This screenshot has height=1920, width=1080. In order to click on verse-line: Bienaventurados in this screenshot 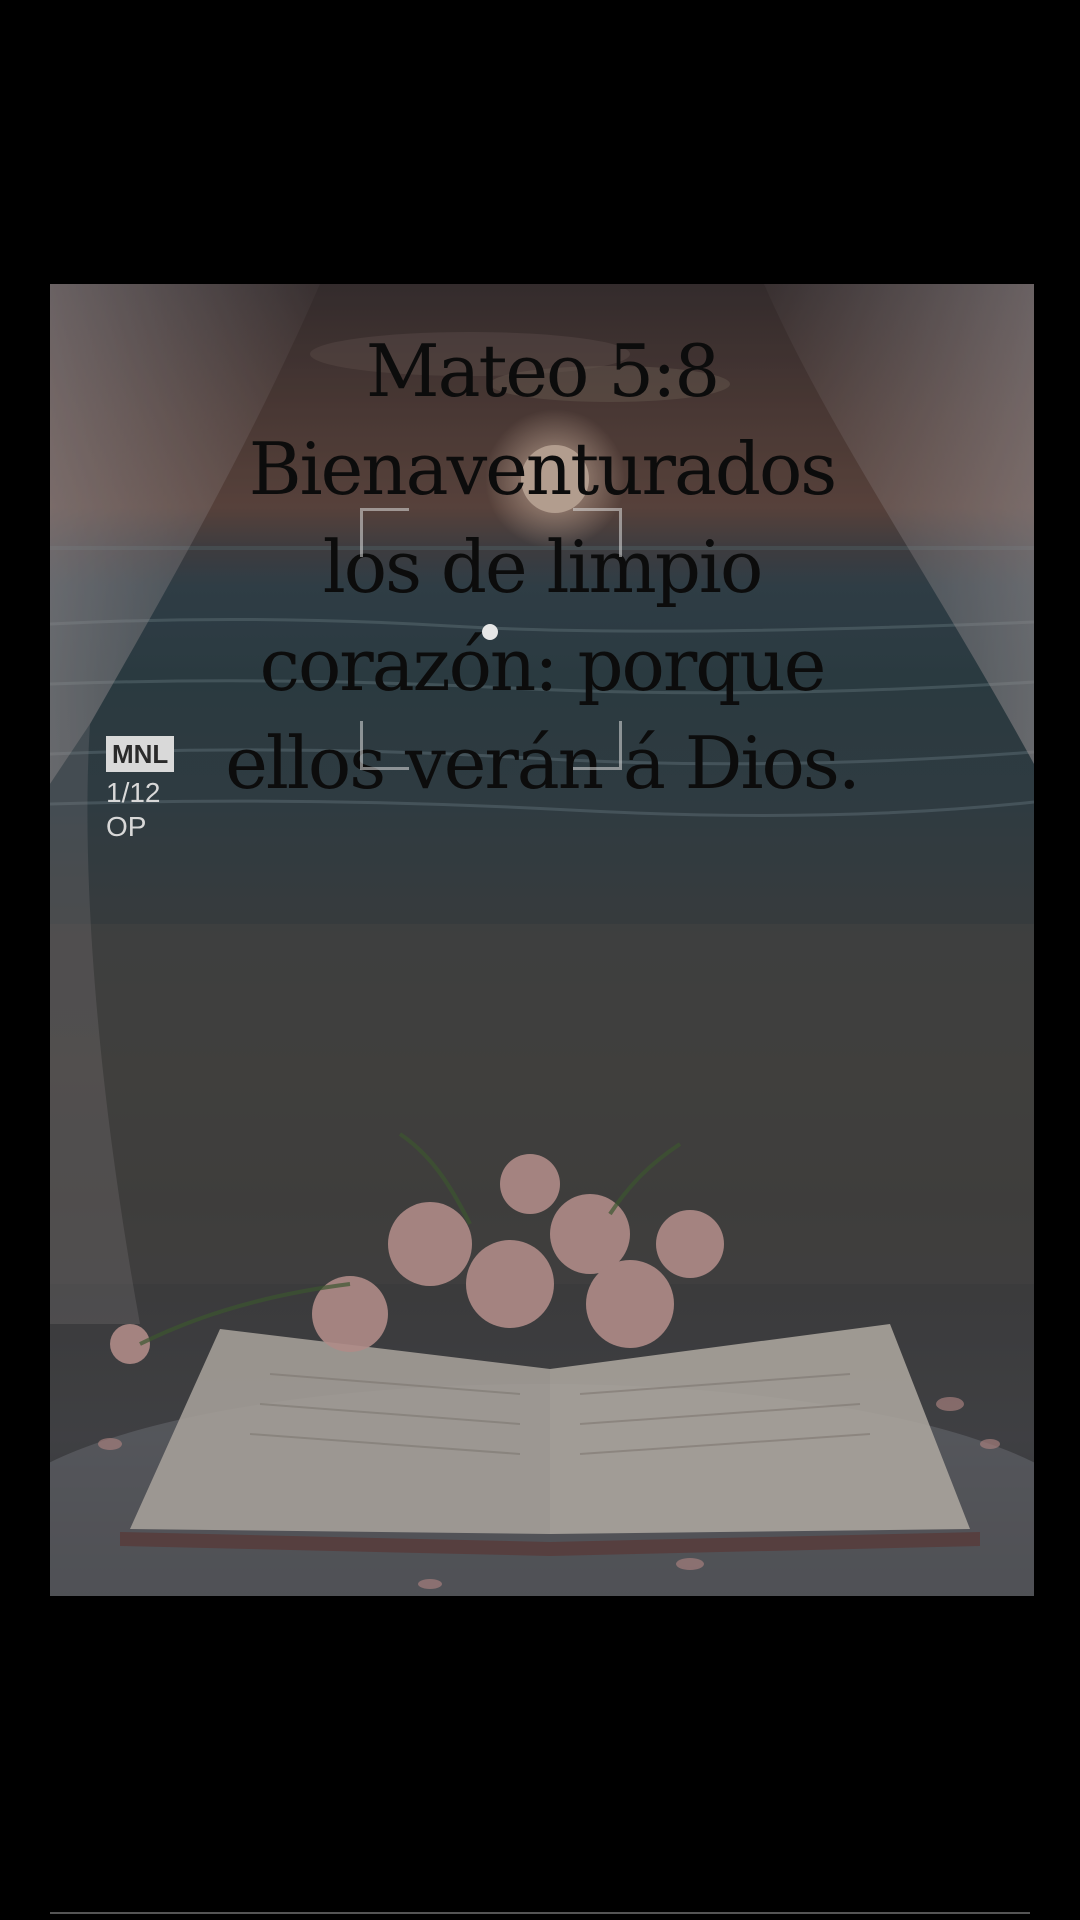, I will do `click(543, 469)`.